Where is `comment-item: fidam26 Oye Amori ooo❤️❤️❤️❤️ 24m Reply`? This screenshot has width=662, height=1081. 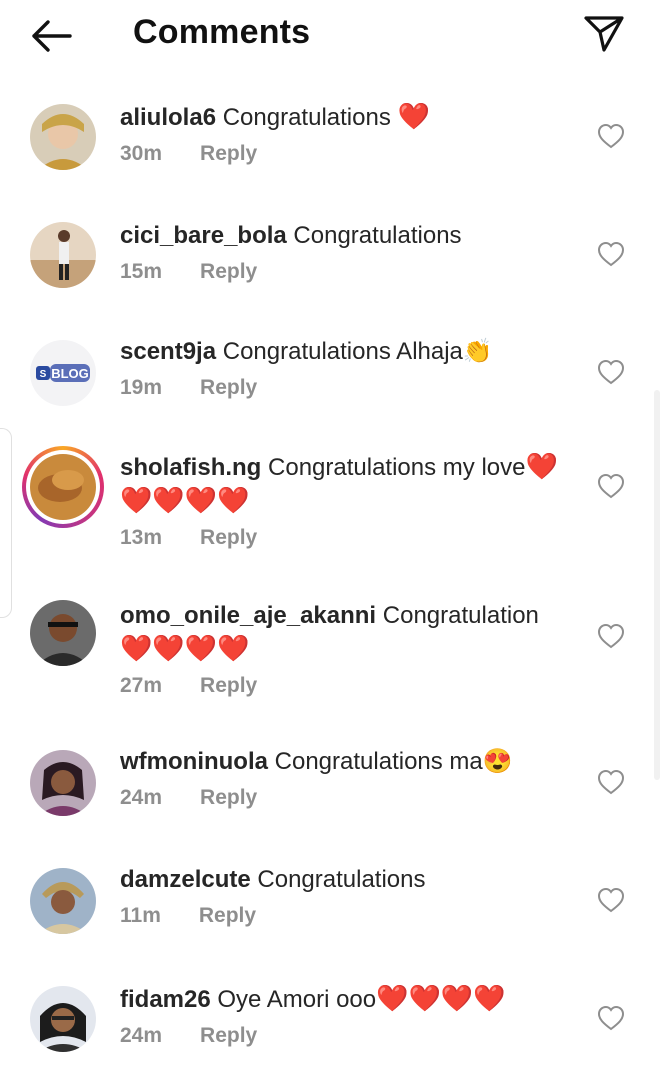 comment-item: fidam26 Oye Amori ooo❤️❤️❤️❤️ 24m Reply is located at coordinates (331, 1023).